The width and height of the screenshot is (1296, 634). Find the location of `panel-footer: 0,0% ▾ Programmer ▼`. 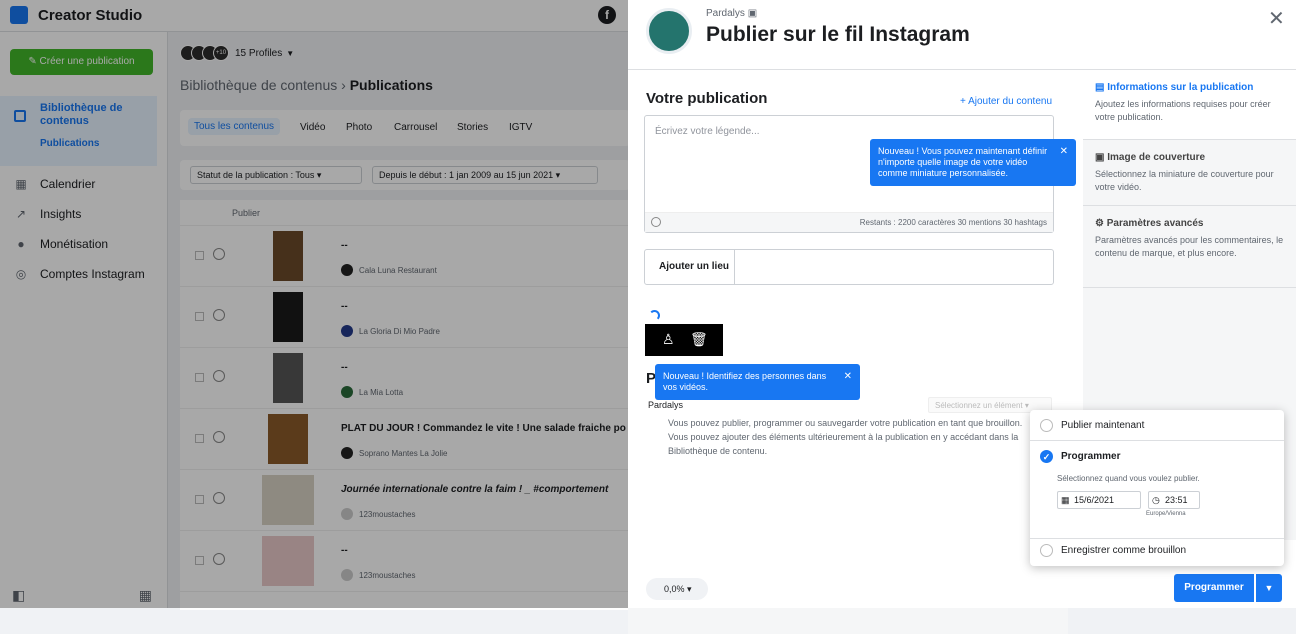

panel-footer: 0,0% ▾ Programmer ▼ is located at coordinates (962, 586).